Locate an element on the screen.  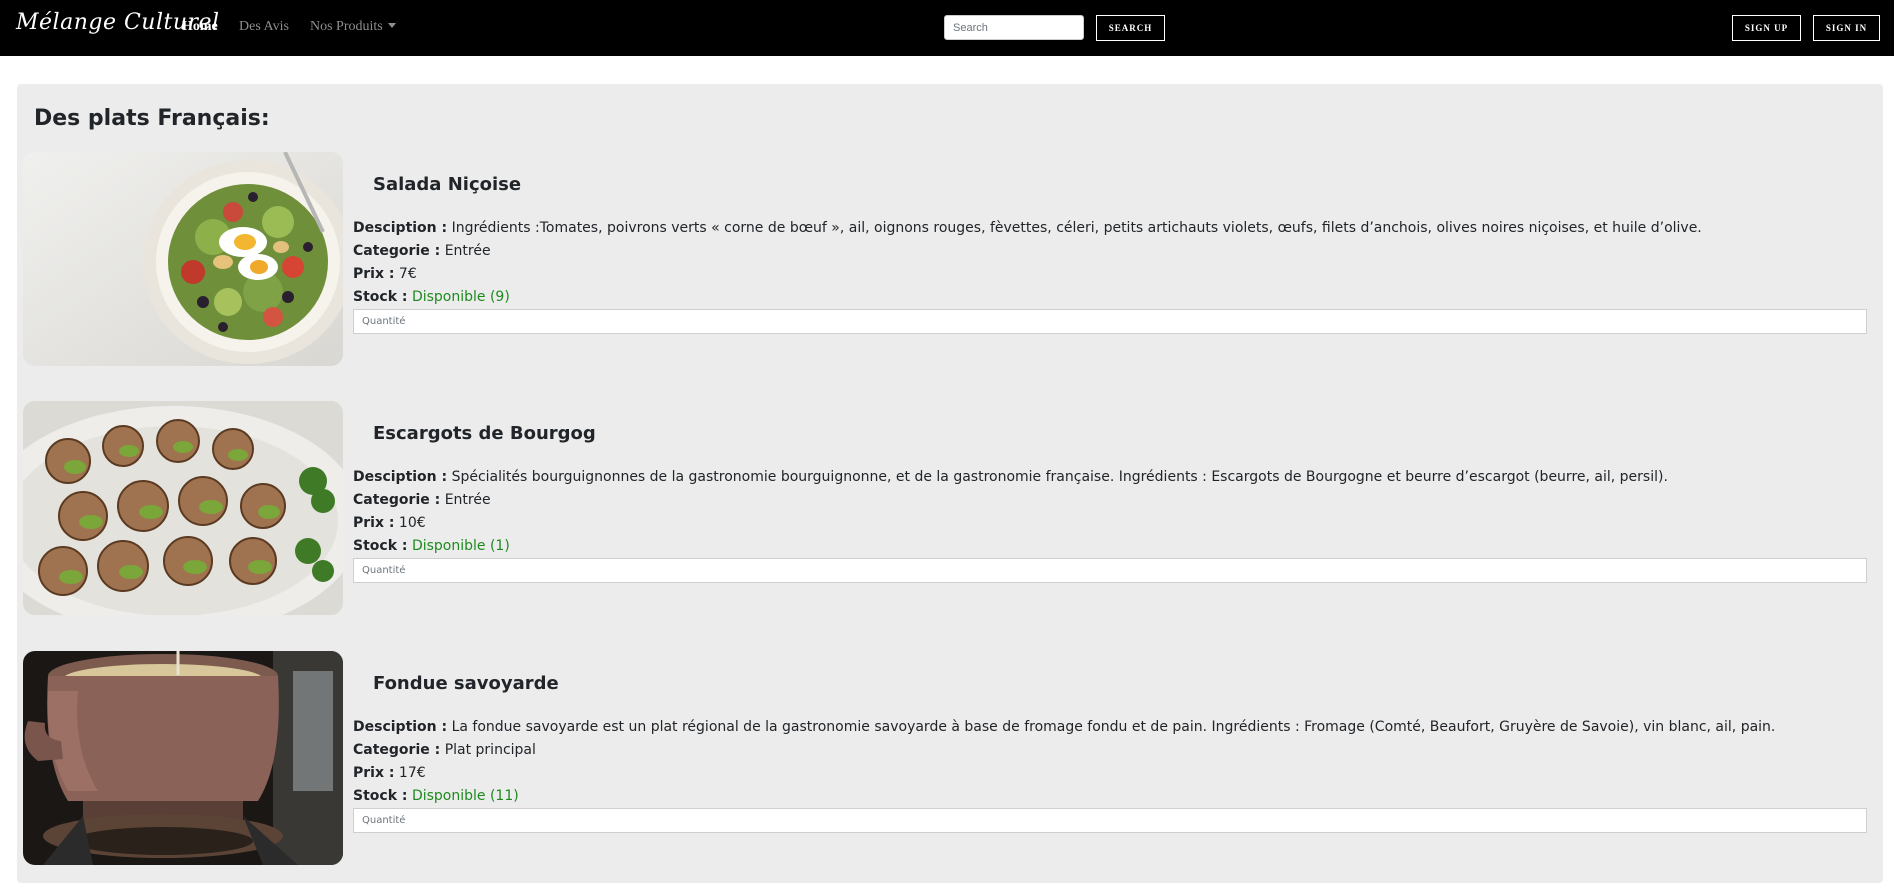
sign-in-button: SIGN IN is located at coordinates (1846, 28).